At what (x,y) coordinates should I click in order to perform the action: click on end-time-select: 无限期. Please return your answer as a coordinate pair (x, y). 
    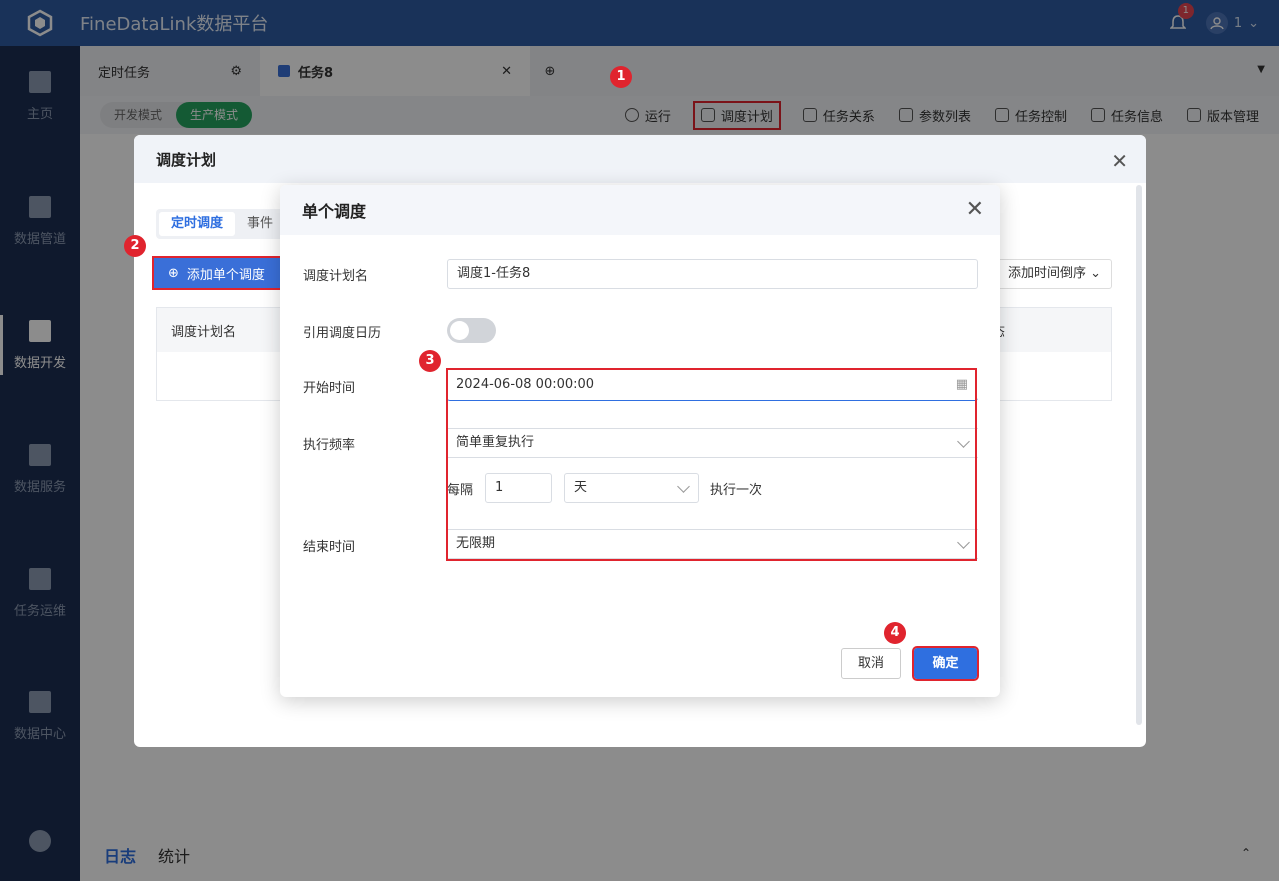
    Looking at the image, I should click on (712, 544).